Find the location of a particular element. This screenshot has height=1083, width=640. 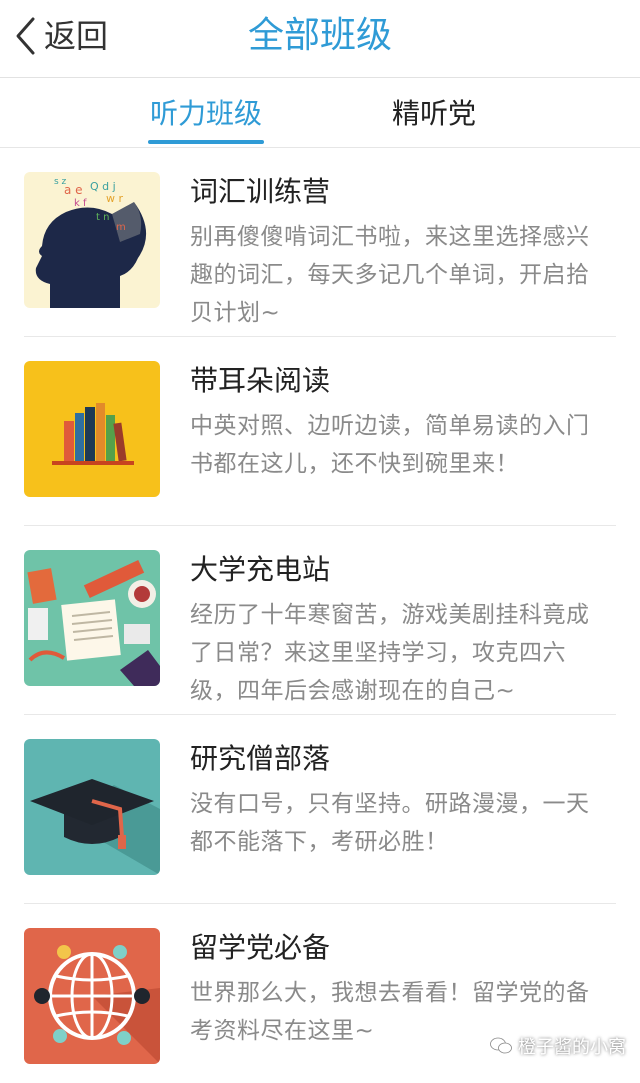

svg-text: a e is located at coordinates (73, 190).